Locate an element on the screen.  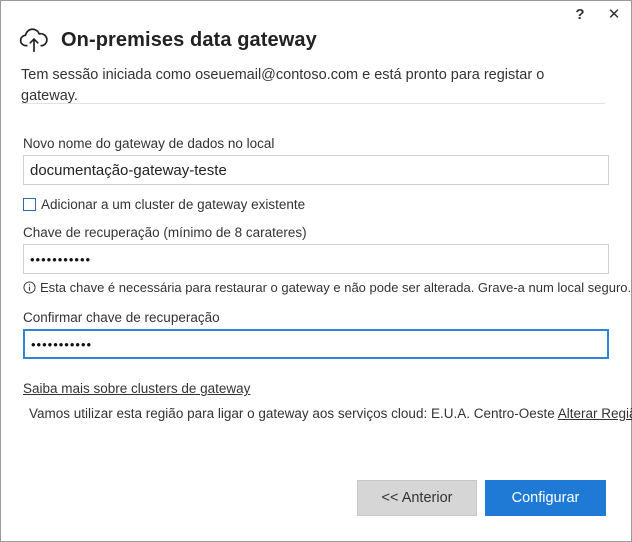
help-button: ? is located at coordinates (580, 15).